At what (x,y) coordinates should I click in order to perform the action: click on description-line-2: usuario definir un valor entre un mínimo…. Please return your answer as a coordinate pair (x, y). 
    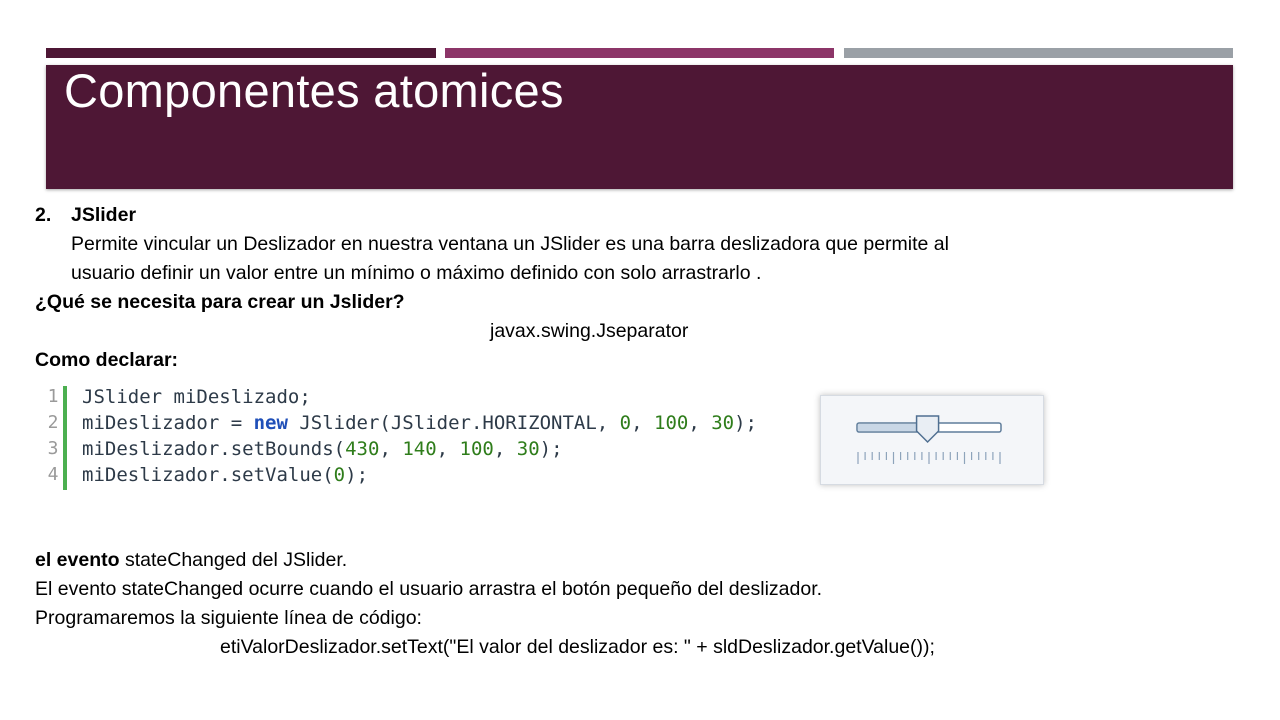
    Looking at the image, I should click on (416, 273).